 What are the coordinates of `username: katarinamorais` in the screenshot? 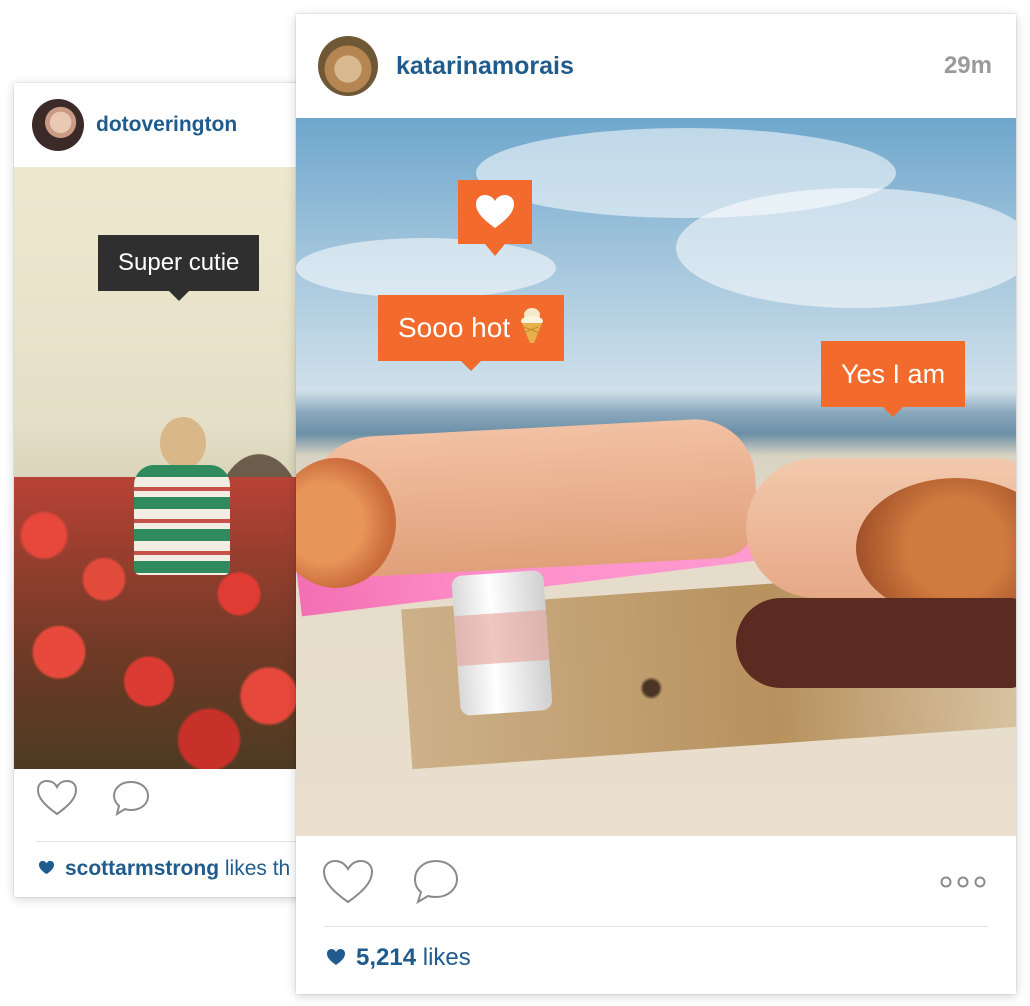 It's located at (485, 66).